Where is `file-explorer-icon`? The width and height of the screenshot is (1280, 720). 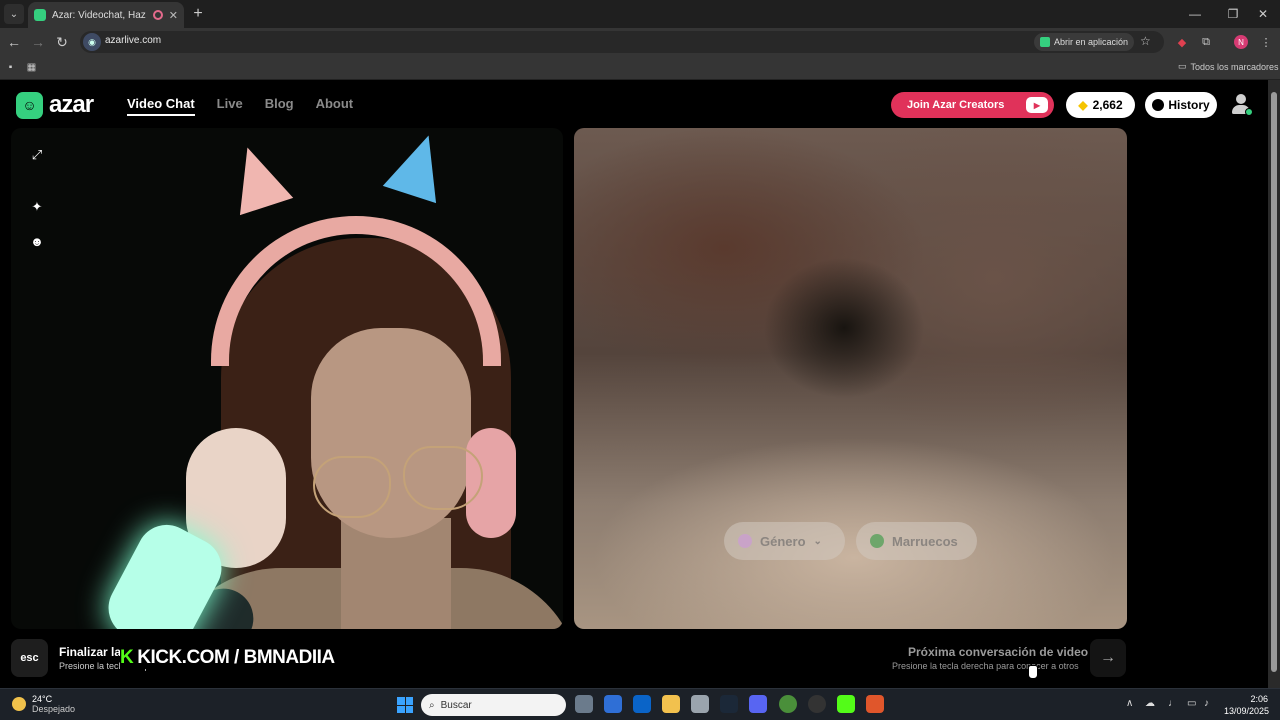
file-explorer-icon is located at coordinates (671, 704).